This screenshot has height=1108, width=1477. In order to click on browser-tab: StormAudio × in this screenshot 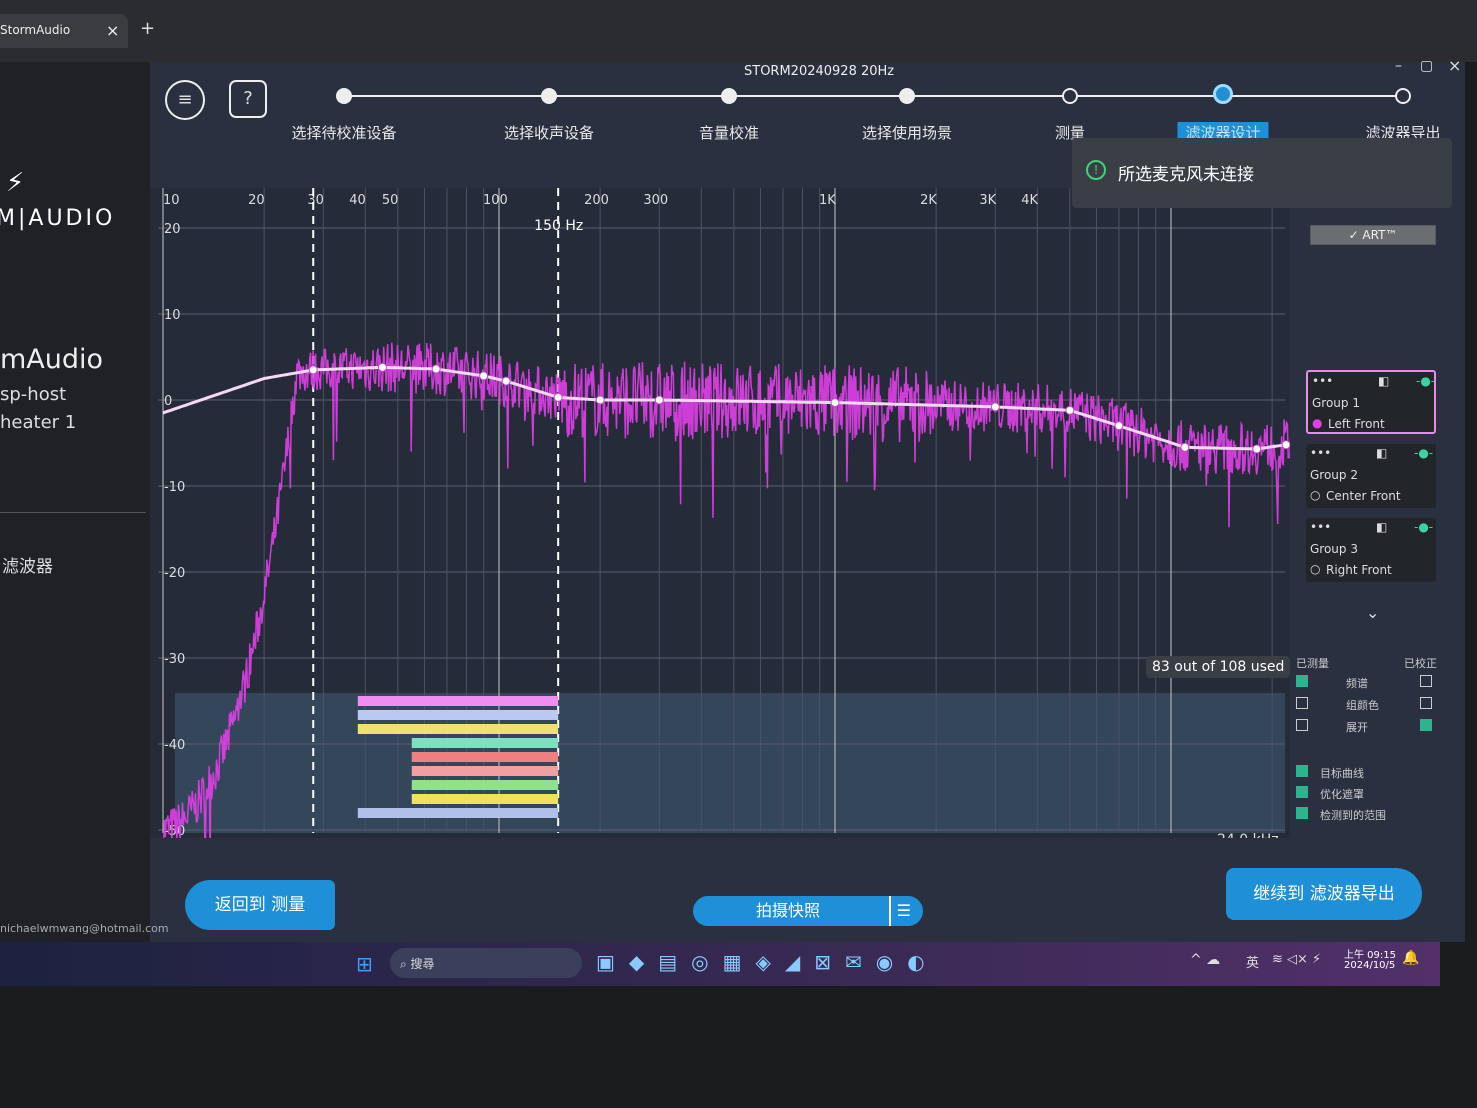, I will do `click(64, 31)`.